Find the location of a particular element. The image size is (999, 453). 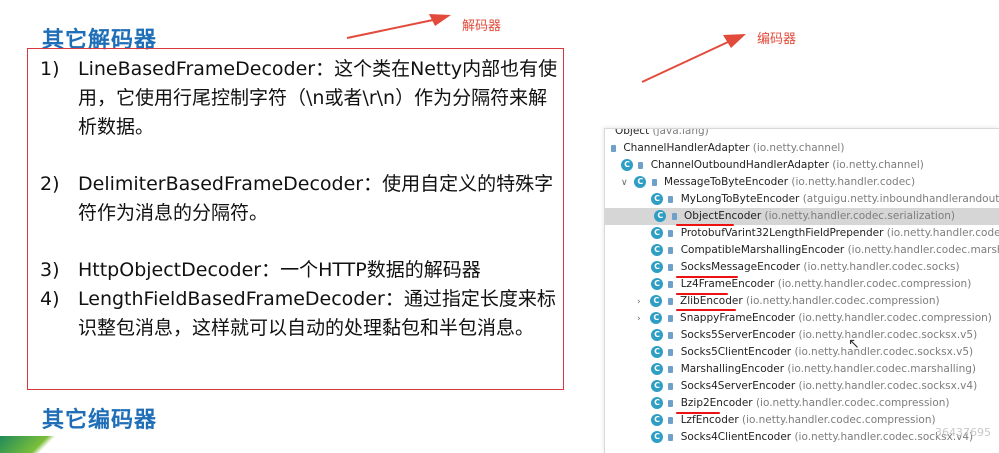

package-name: (io.netty.handler.codec.socks) is located at coordinates (881, 267).